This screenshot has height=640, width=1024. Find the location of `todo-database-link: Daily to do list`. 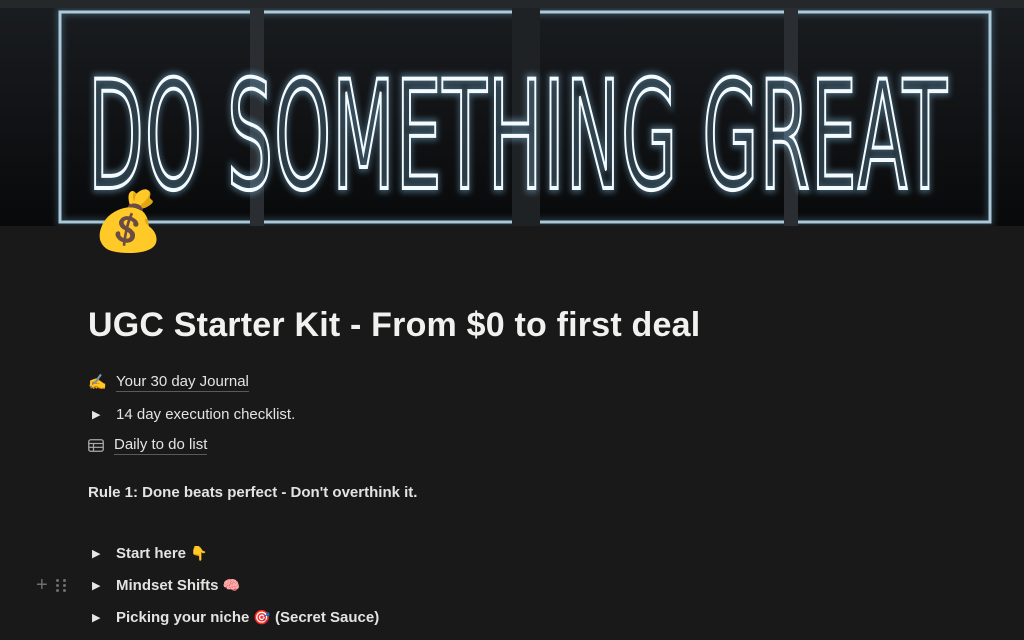

todo-database-link: Daily to do list is located at coordinates (148, 445).